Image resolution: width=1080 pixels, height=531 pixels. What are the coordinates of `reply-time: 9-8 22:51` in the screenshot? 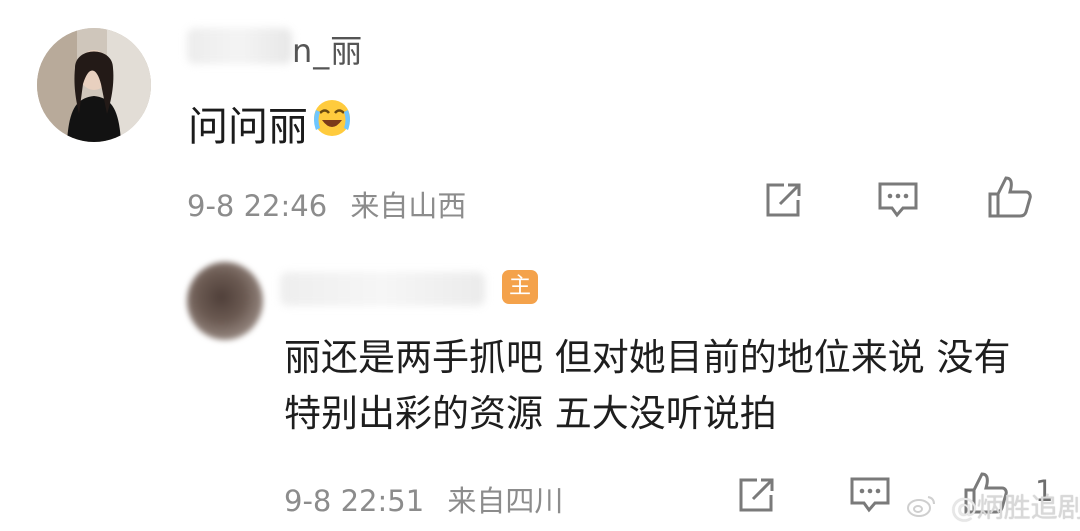 It's located at (354, 501).